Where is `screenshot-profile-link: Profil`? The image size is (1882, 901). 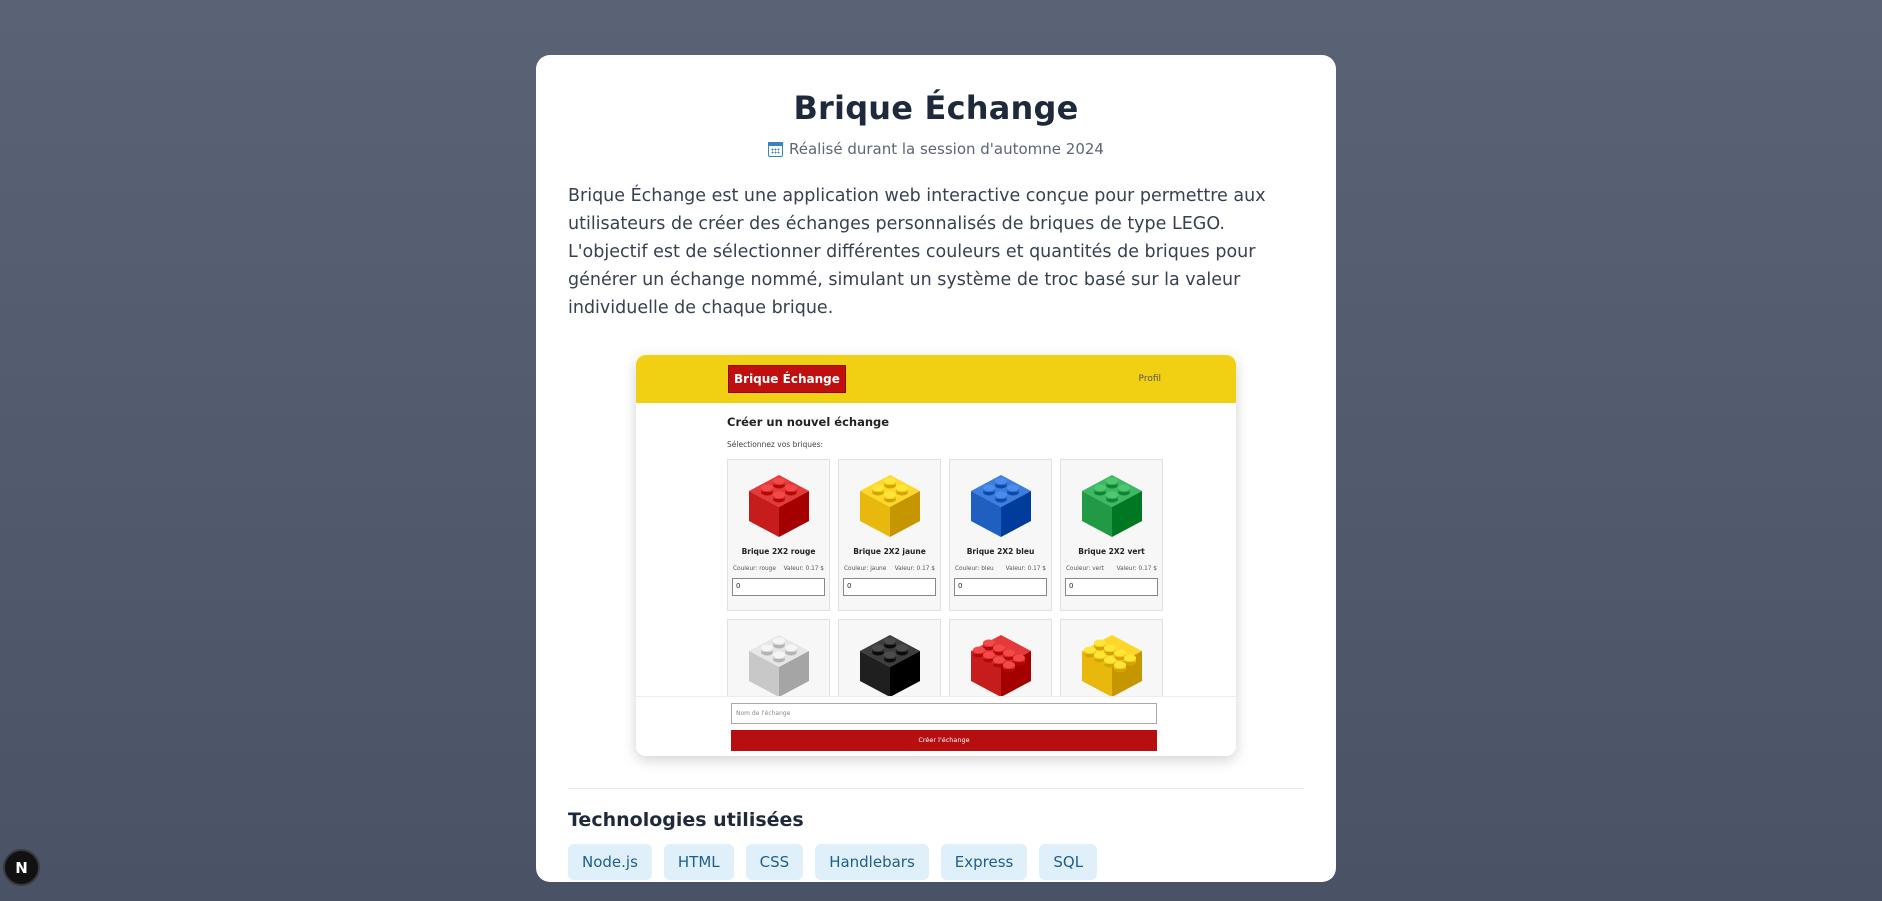 screenshot-profile-link: Profil is located at coordinates (1149, 379).